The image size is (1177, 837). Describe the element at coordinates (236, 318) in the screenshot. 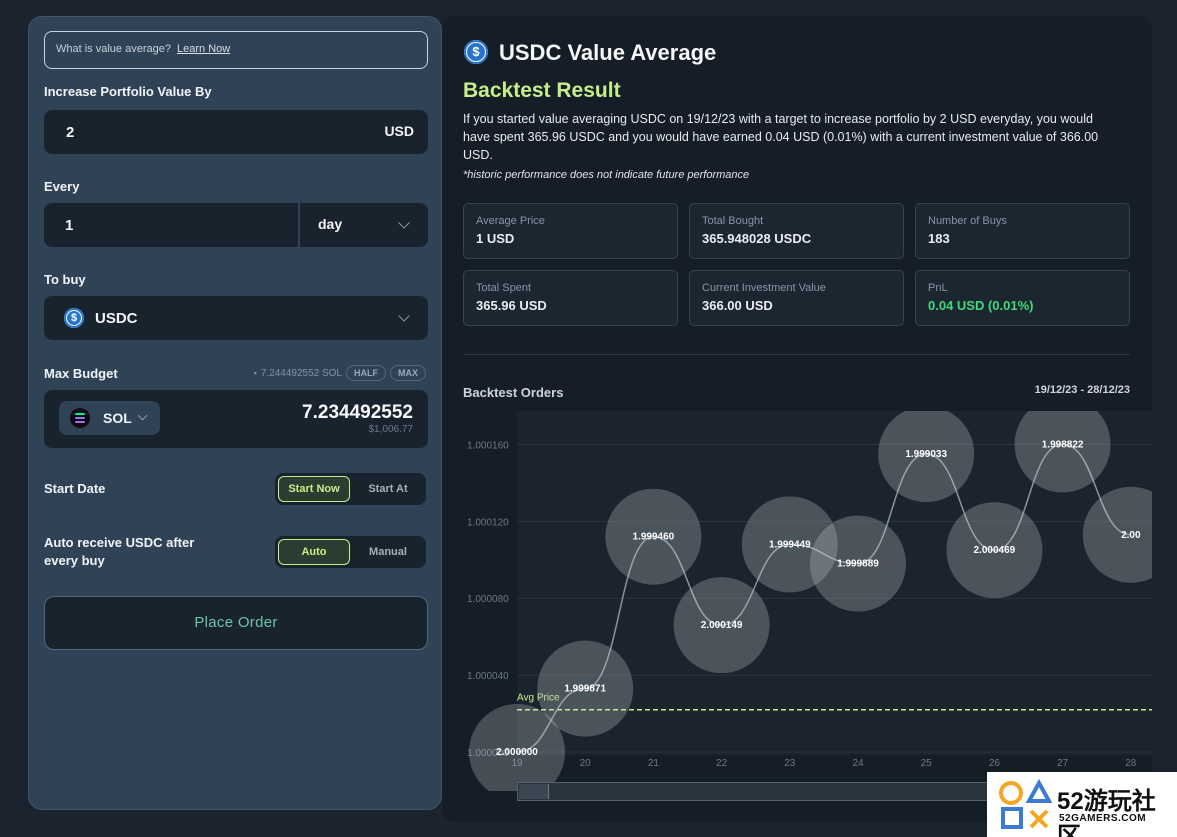

I see `token-select: $ USDC` at that location.